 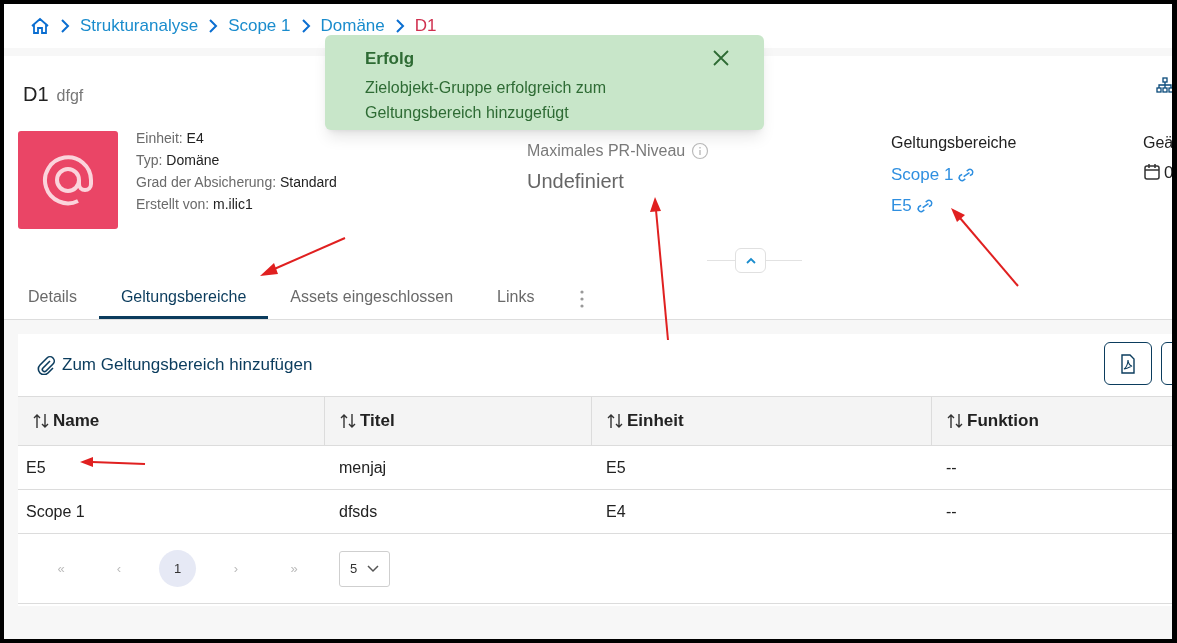 What do you see at coordinates (486, 100) in the screenshot?
I see `toast-message: Zielobjekt-Gruppe erfolgreich zum Geltungsbereich hinzugefügt` at bounding box center [486, 100].